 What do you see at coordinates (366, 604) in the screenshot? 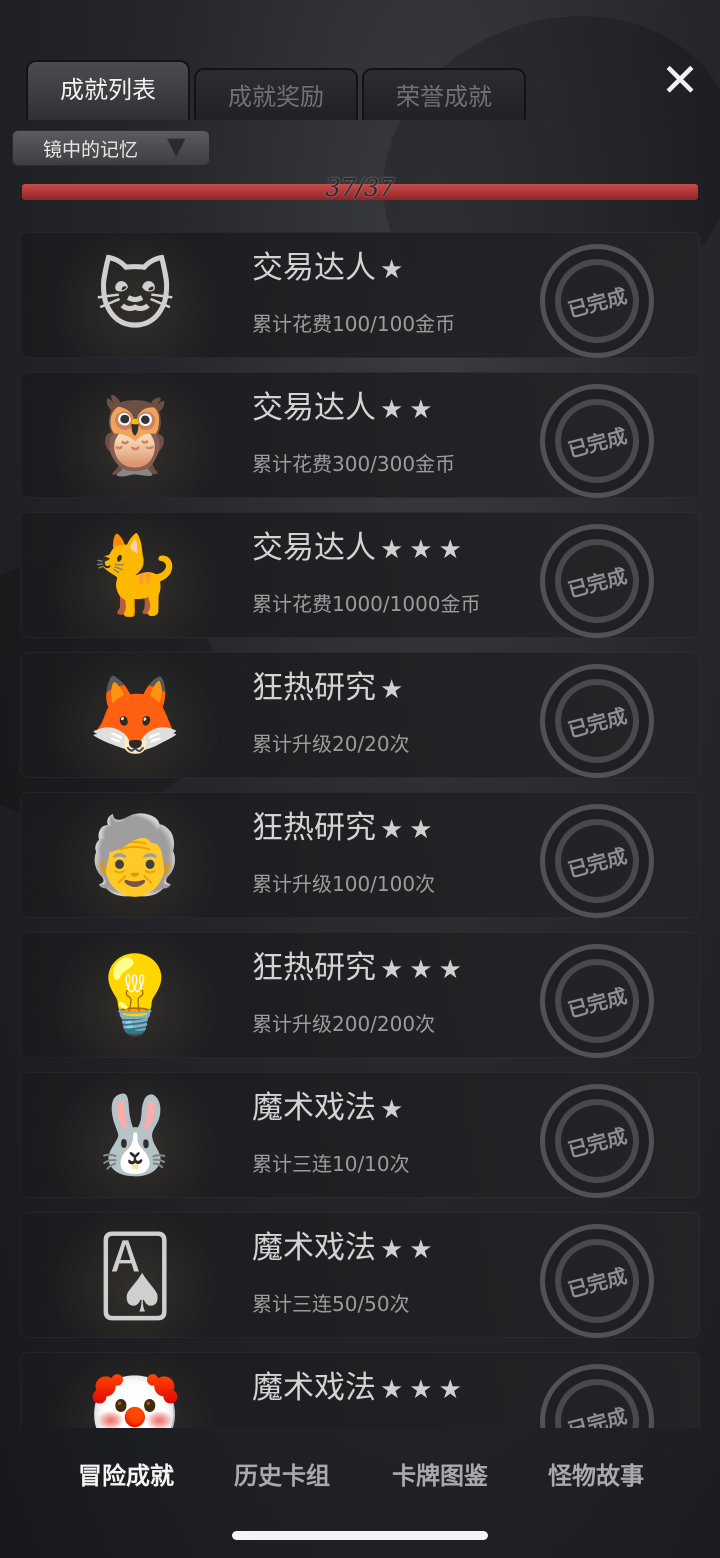
I see `achievement-description: 累计花费1000/1000金币` at bounding box center [366, 604].